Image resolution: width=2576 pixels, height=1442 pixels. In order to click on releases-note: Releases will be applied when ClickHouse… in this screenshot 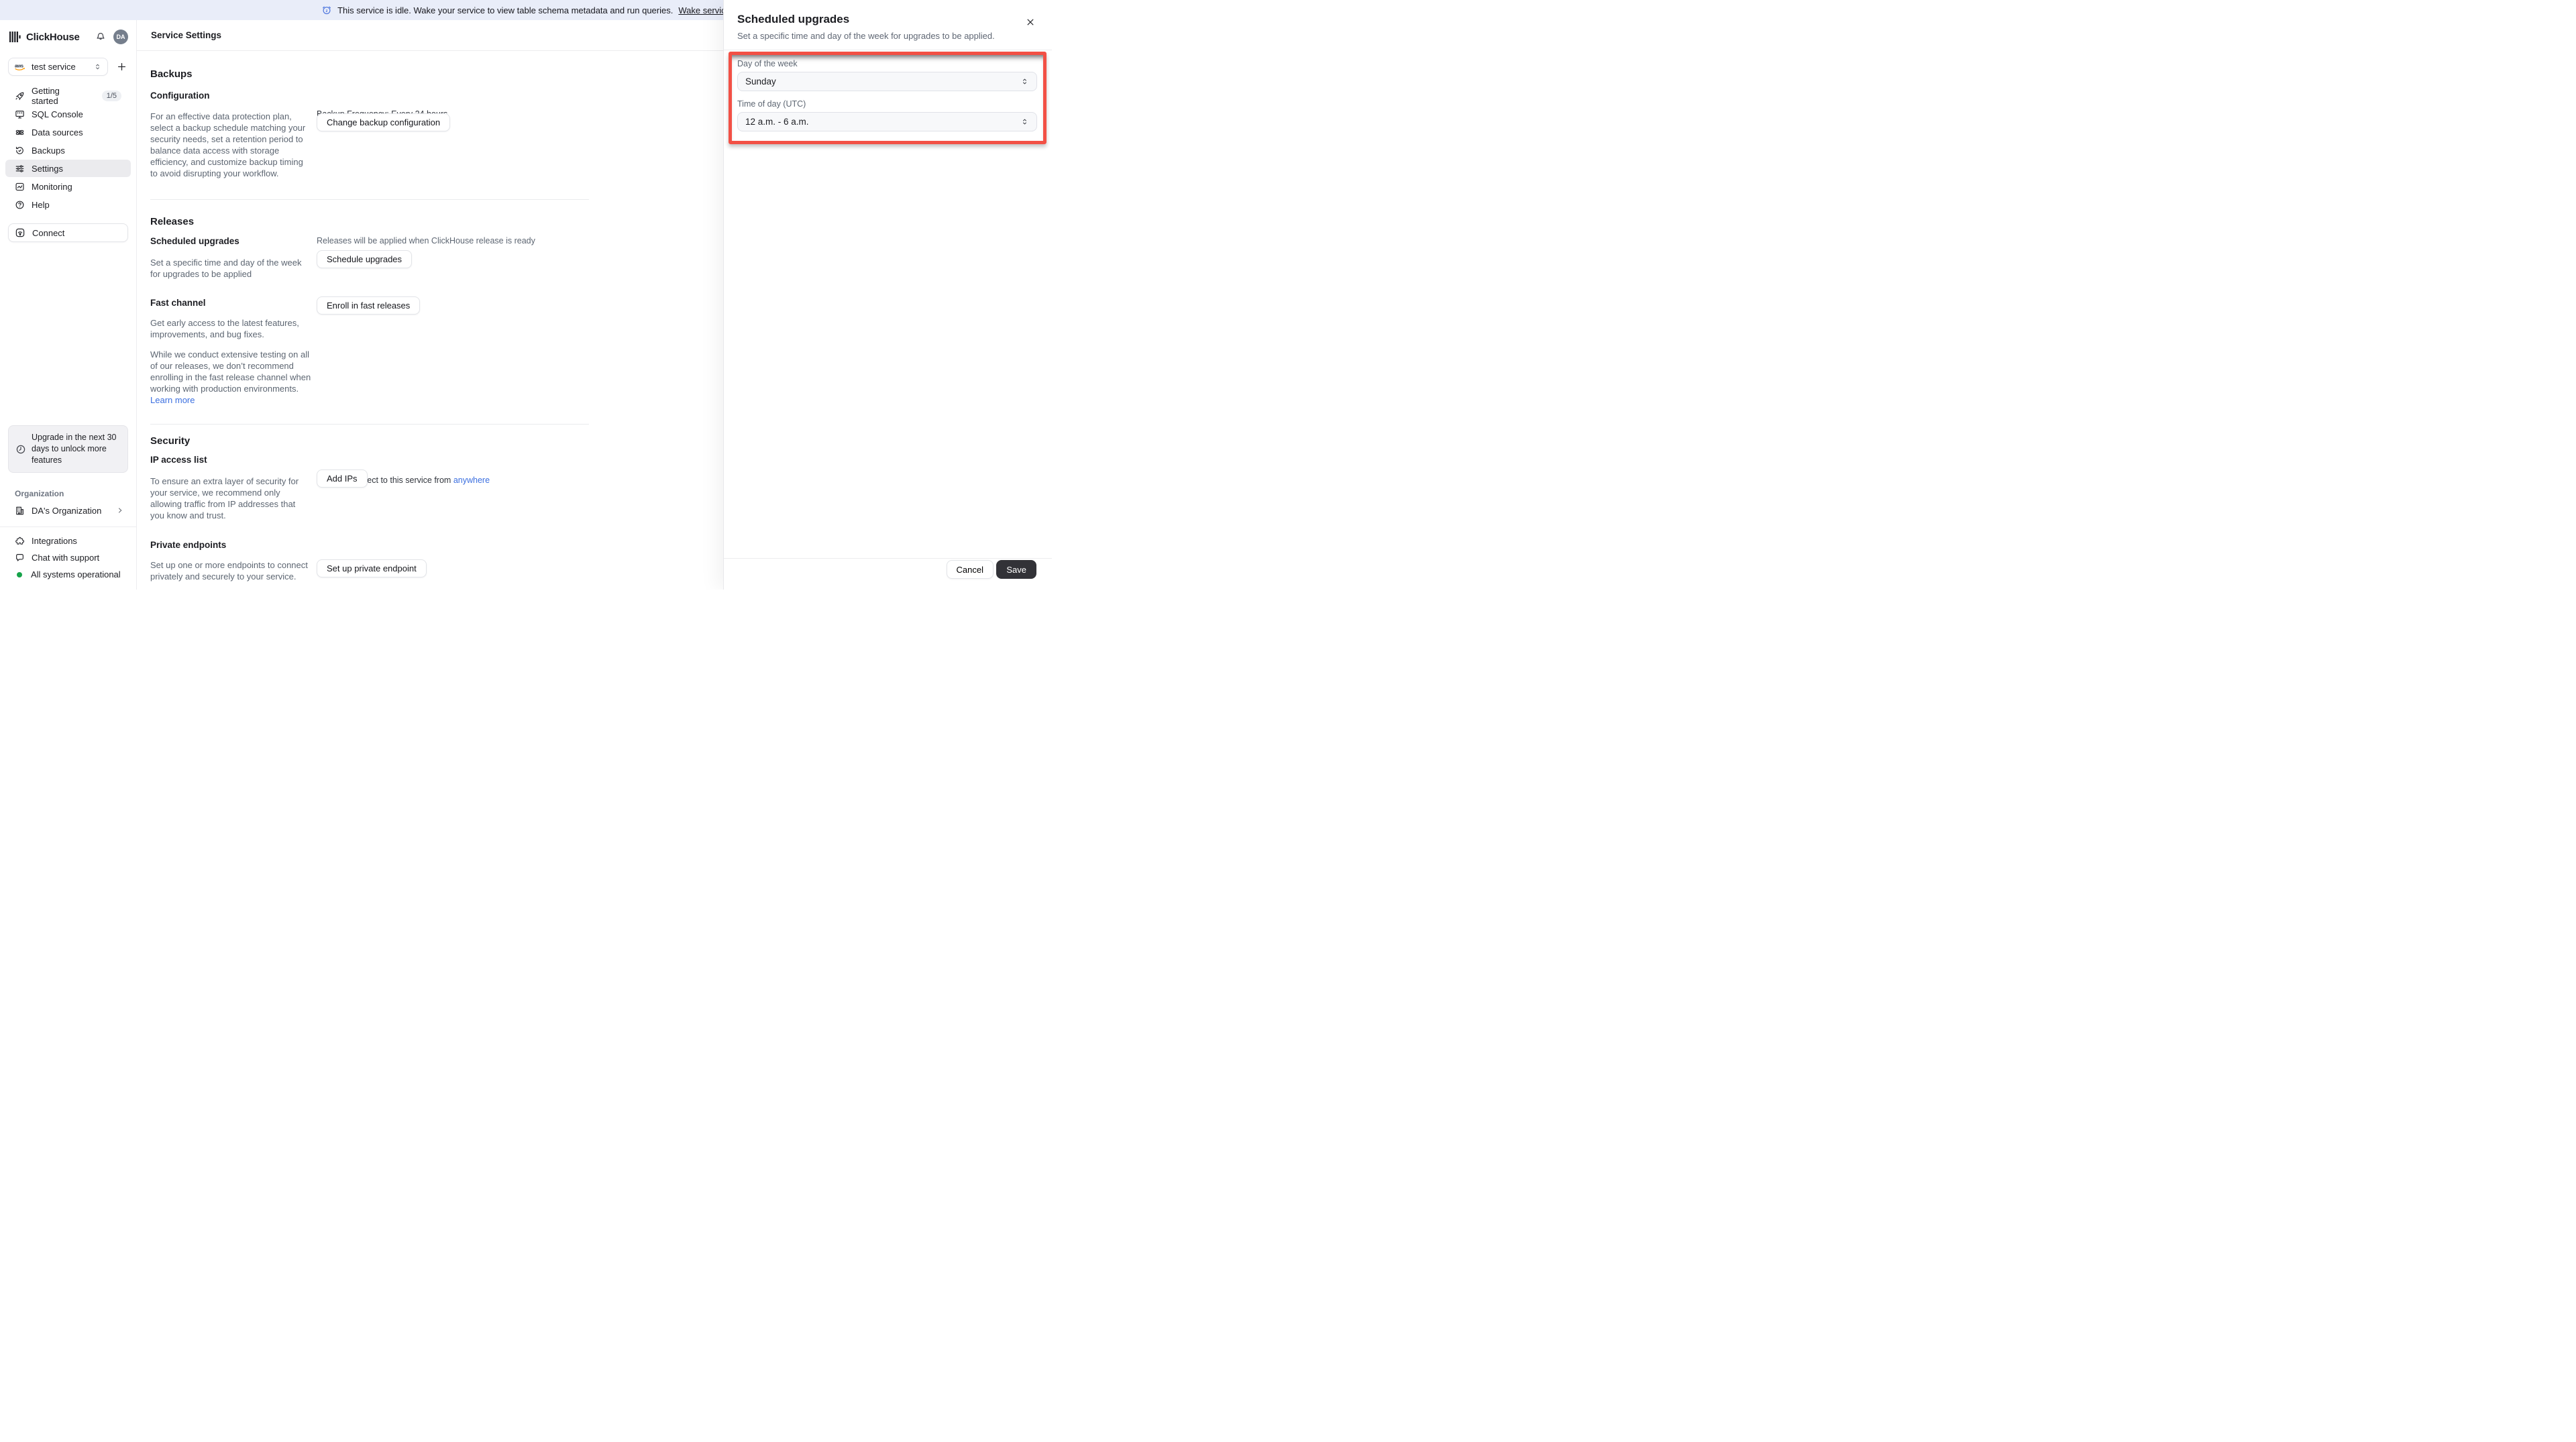, I will do `click(426, 240)`.